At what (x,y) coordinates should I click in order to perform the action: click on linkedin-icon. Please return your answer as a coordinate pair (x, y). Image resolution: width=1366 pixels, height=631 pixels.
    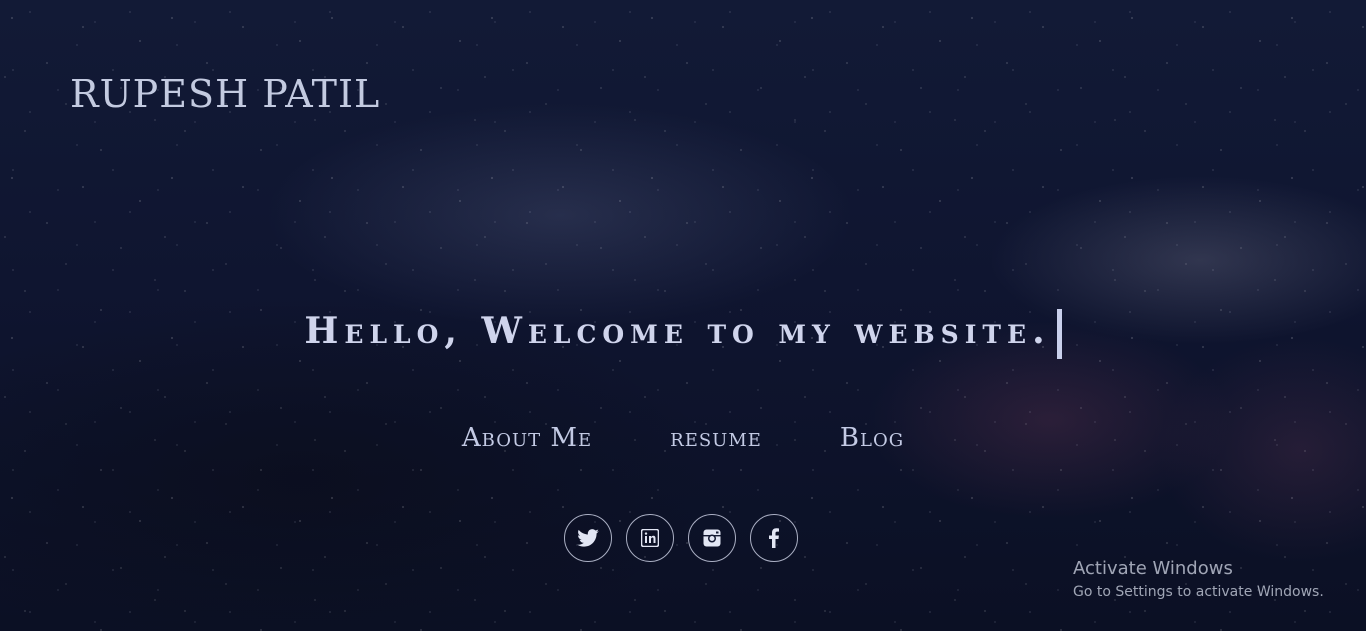
    Looking at the image, I should click on (650, 538).